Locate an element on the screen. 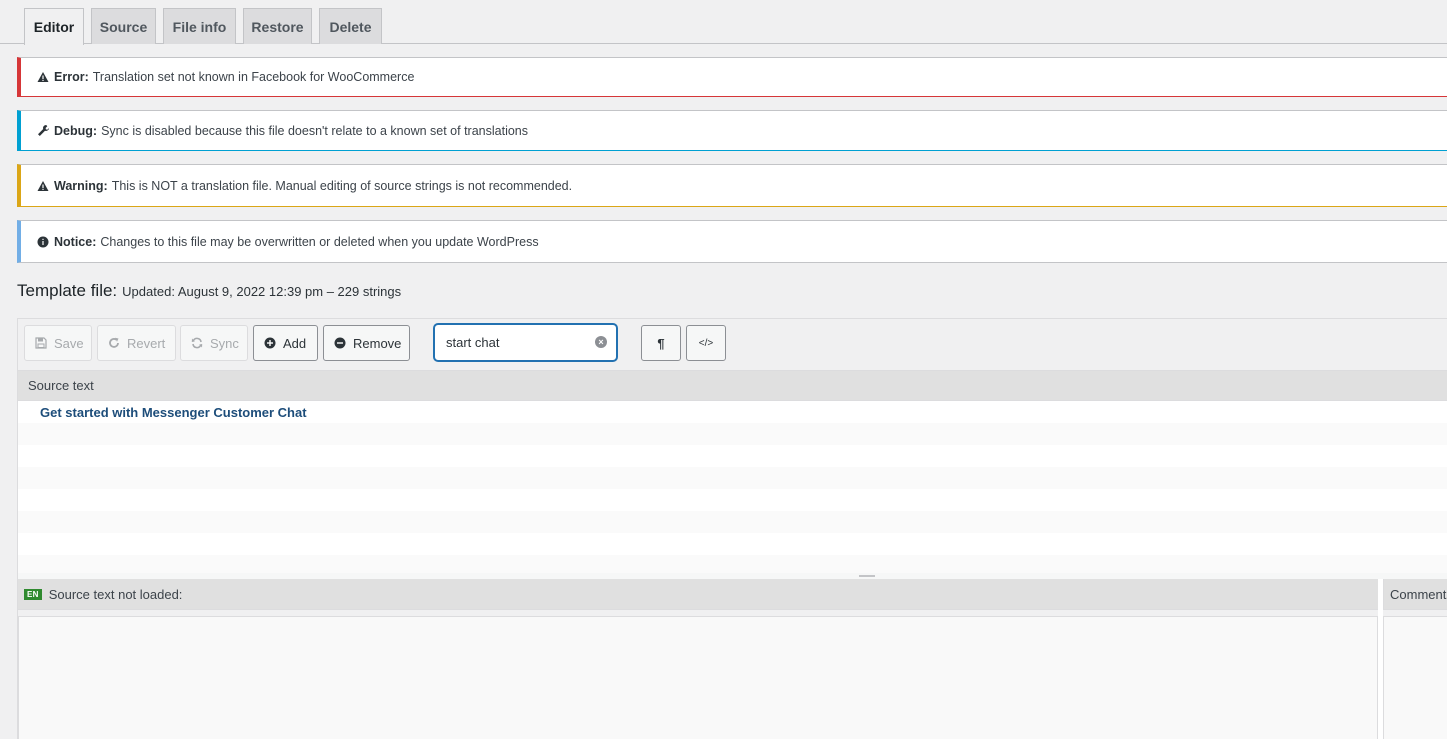  add-label: Add is located at coordinates (295, 343).